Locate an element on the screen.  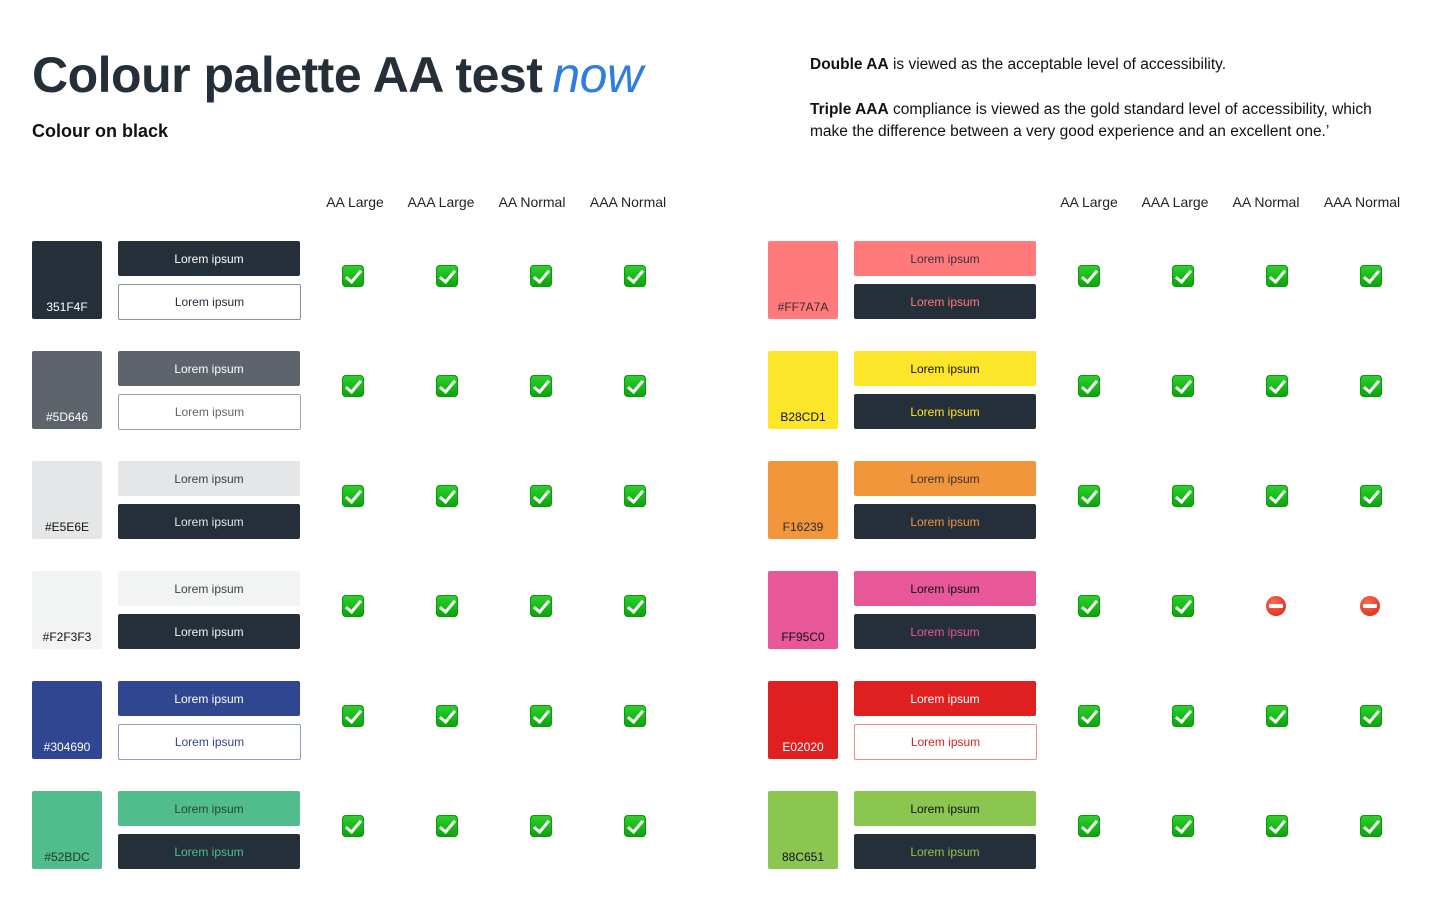
colour-swatch: 351F4F is located at coordinates (67, 280).